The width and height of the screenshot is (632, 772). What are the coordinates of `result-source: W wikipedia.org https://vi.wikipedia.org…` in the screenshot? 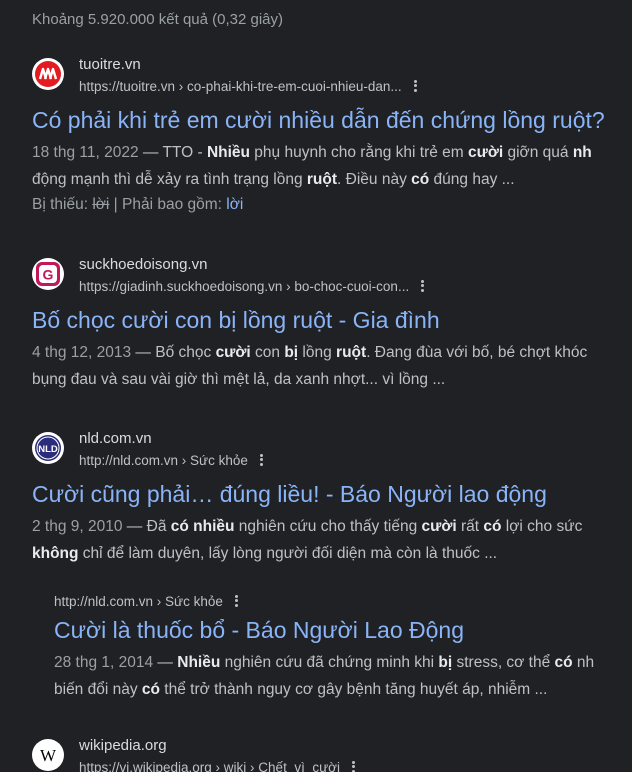 It's located at (332, 754).